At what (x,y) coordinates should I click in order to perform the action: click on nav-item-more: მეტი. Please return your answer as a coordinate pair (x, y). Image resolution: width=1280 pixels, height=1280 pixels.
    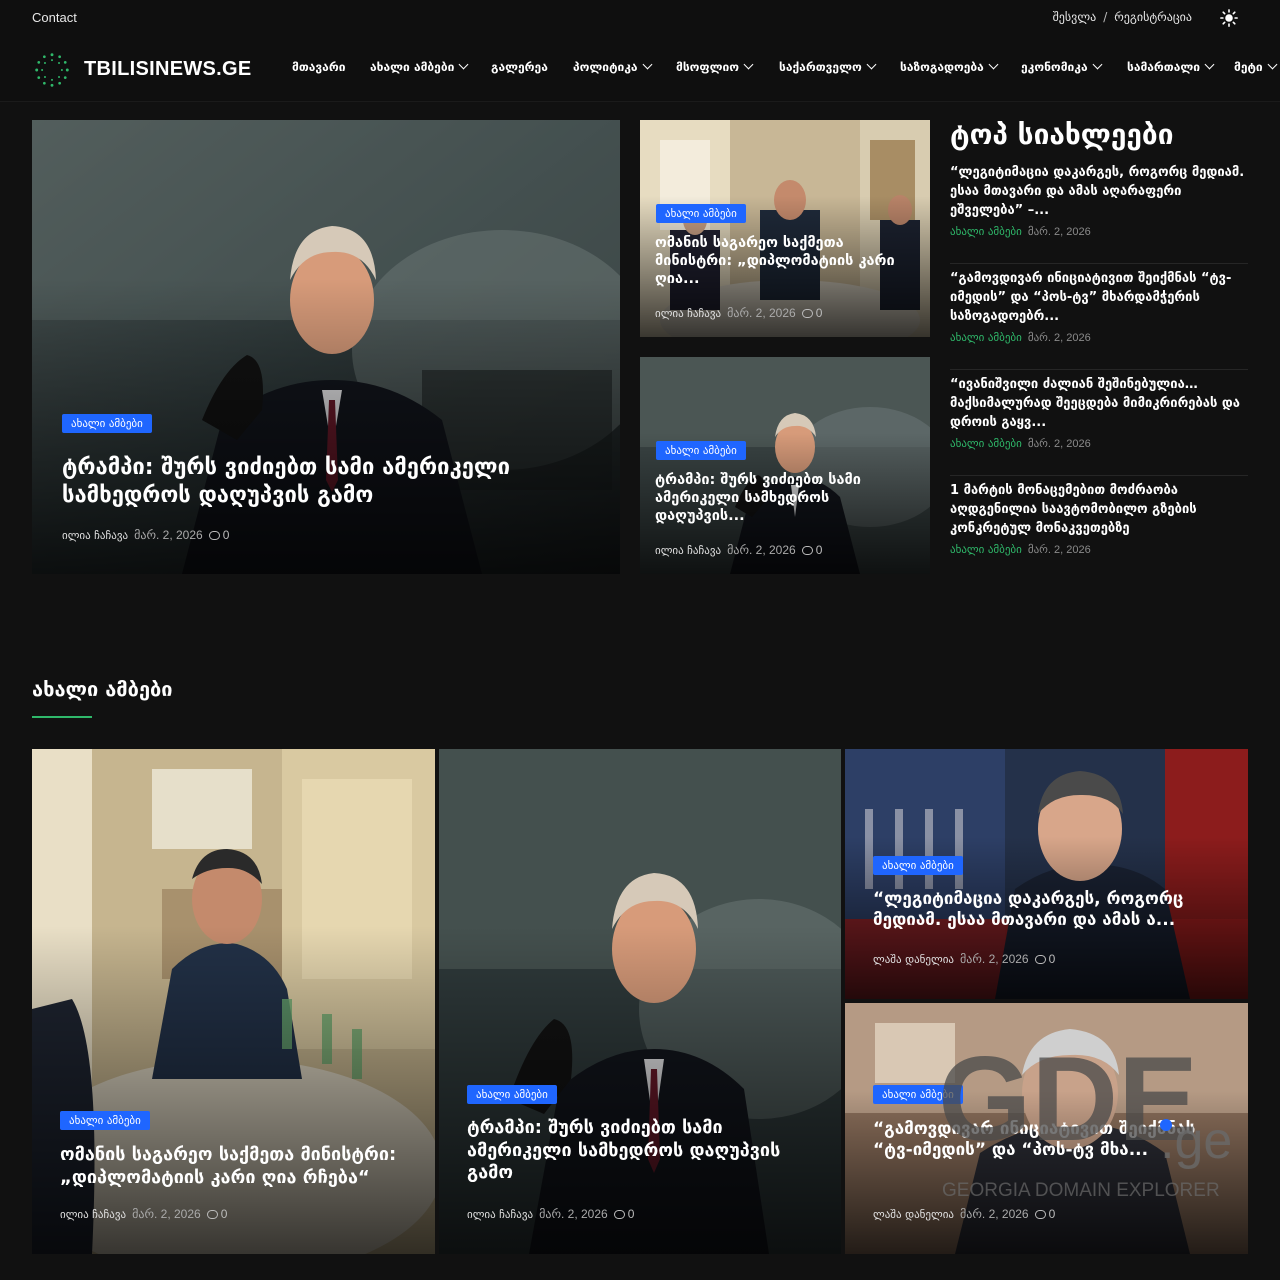
    Looking at the image, I should click on (1256, 66).